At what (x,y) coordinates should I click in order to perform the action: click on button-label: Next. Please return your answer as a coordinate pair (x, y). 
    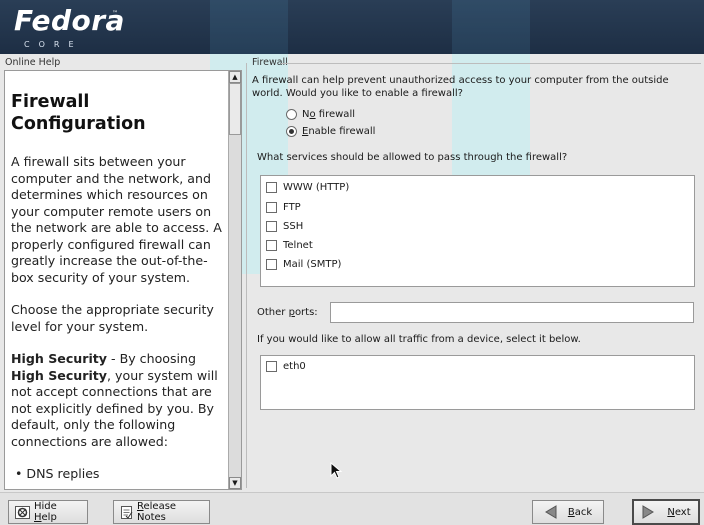
    Looking at the image, I should click on (678, 512).